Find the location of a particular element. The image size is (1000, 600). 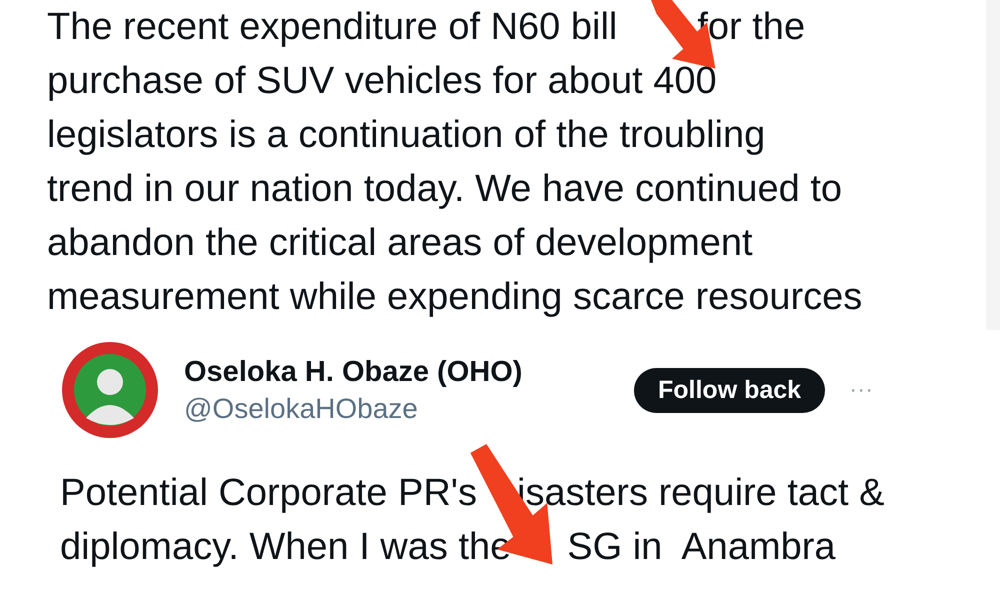

author-handle: @OselokaHObaze is located at coordinates (409, 408).